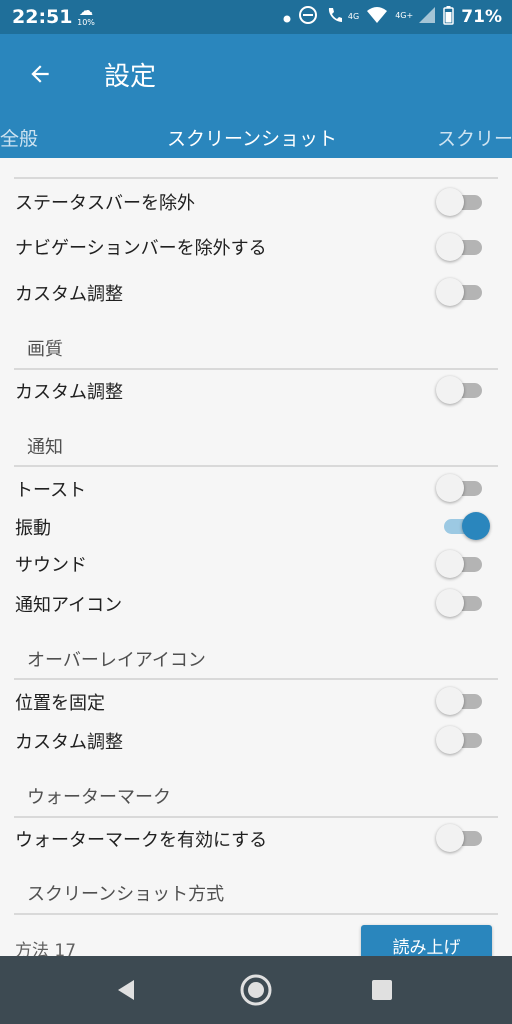 This screenshot has width=512, height=1024. I want to click on vibration-toggle, so click(463, 526).